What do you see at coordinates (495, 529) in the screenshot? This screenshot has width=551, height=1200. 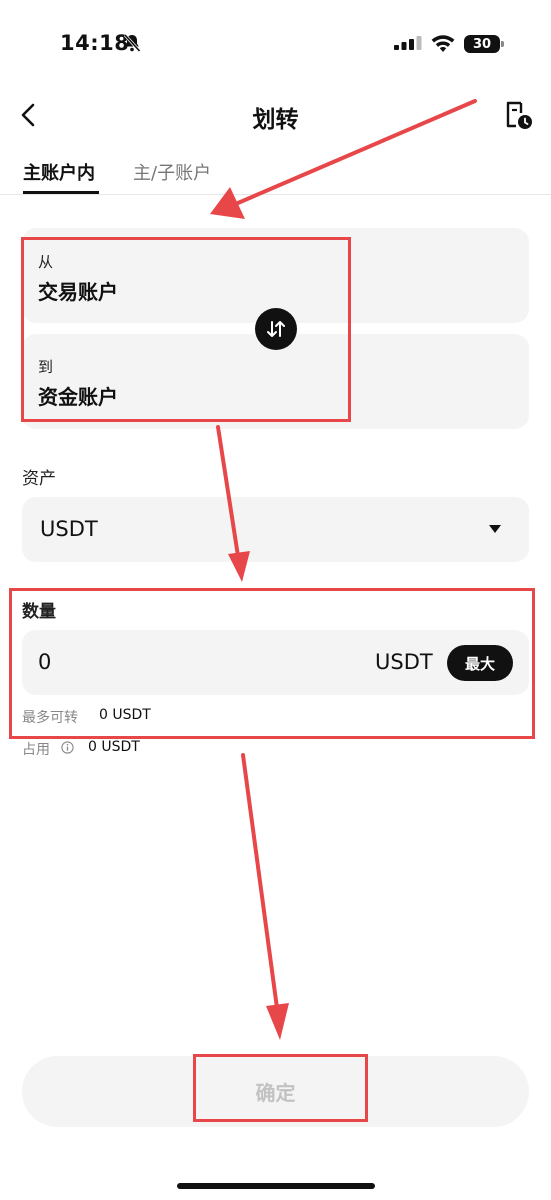 I see `dropdown-caret-icon` at bounding box center [495, 529].